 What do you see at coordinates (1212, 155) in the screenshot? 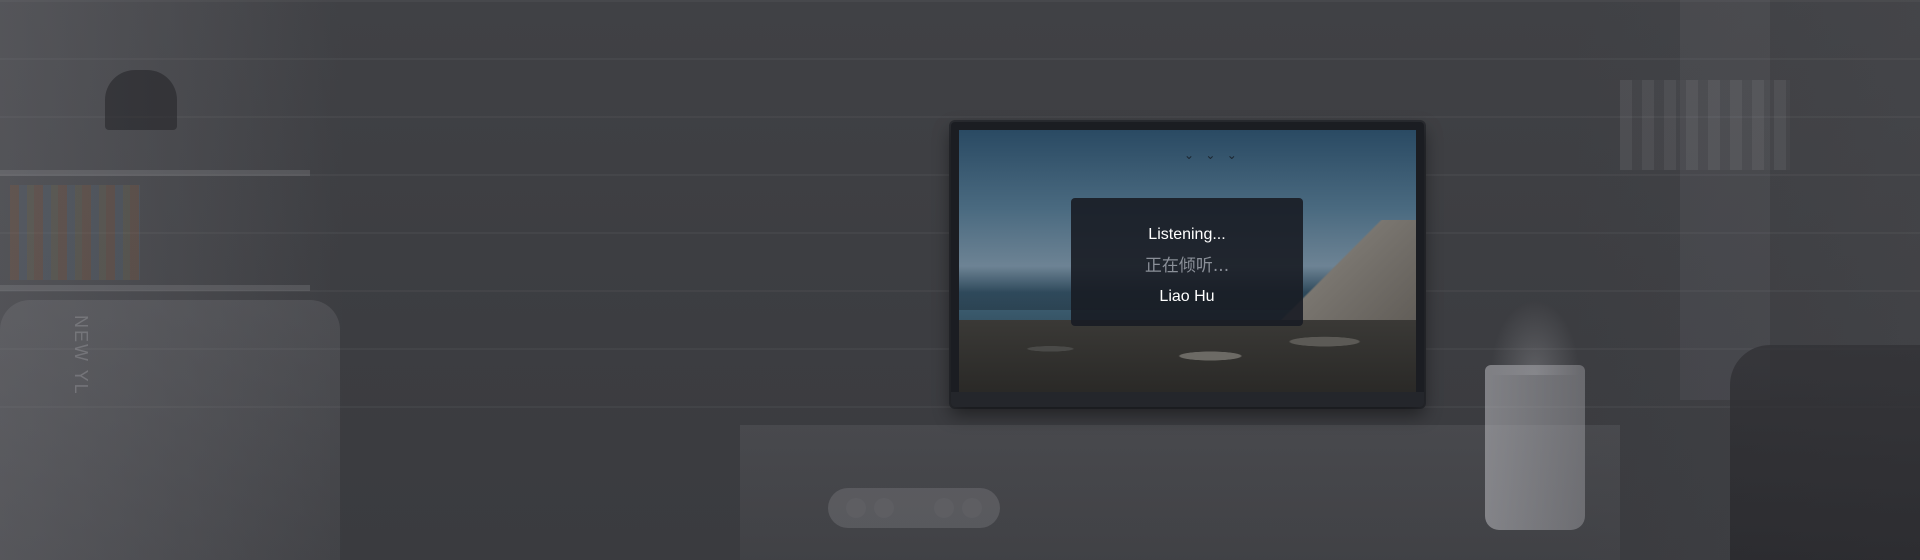
I see `birds-icon: ⌄ ⌄ ⌄` at bounding box center [1212, 155].